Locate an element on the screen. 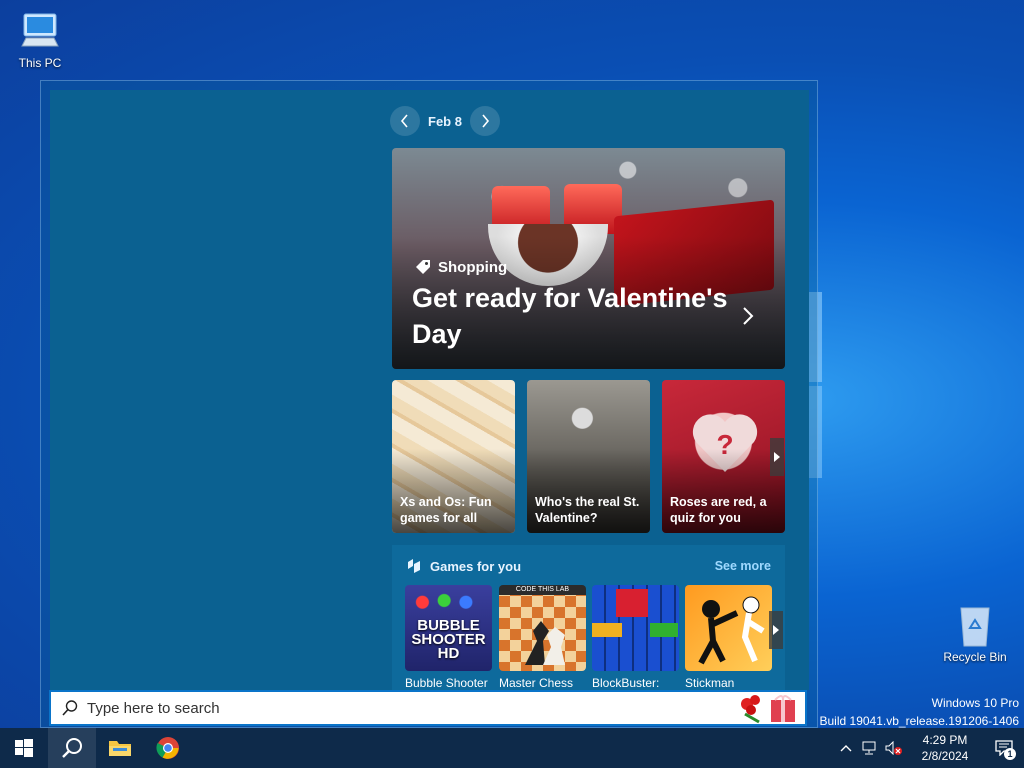  tiles-next-button is located at coordinates (777, 457).